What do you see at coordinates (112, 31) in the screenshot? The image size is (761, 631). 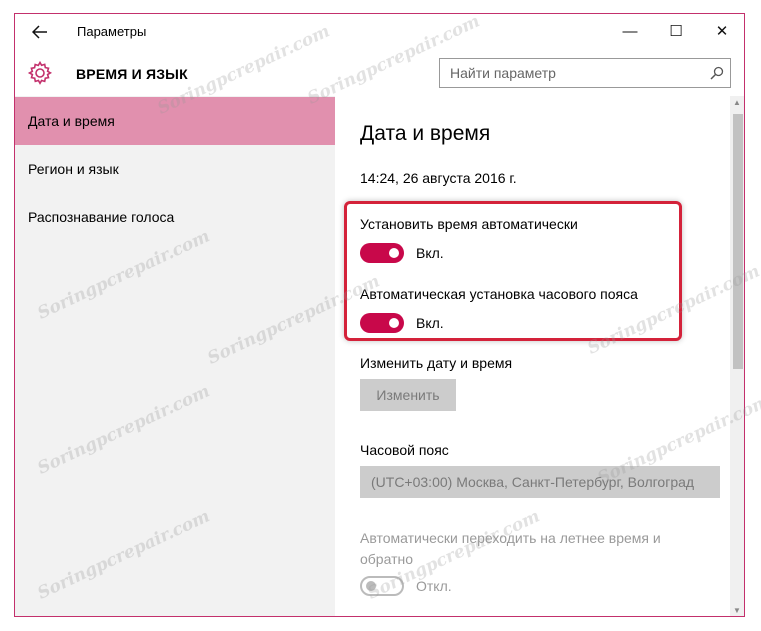 I see `window-title: Параметры` at bounding box center [112, 31].